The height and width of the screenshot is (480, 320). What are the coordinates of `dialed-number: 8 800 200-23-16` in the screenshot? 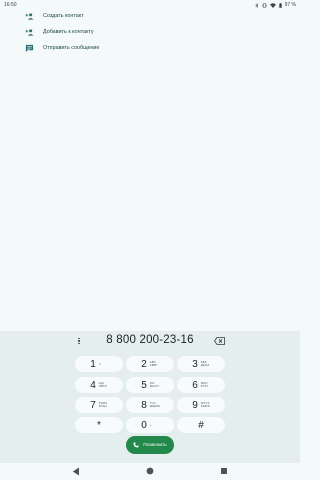 It's located at (150, 340).